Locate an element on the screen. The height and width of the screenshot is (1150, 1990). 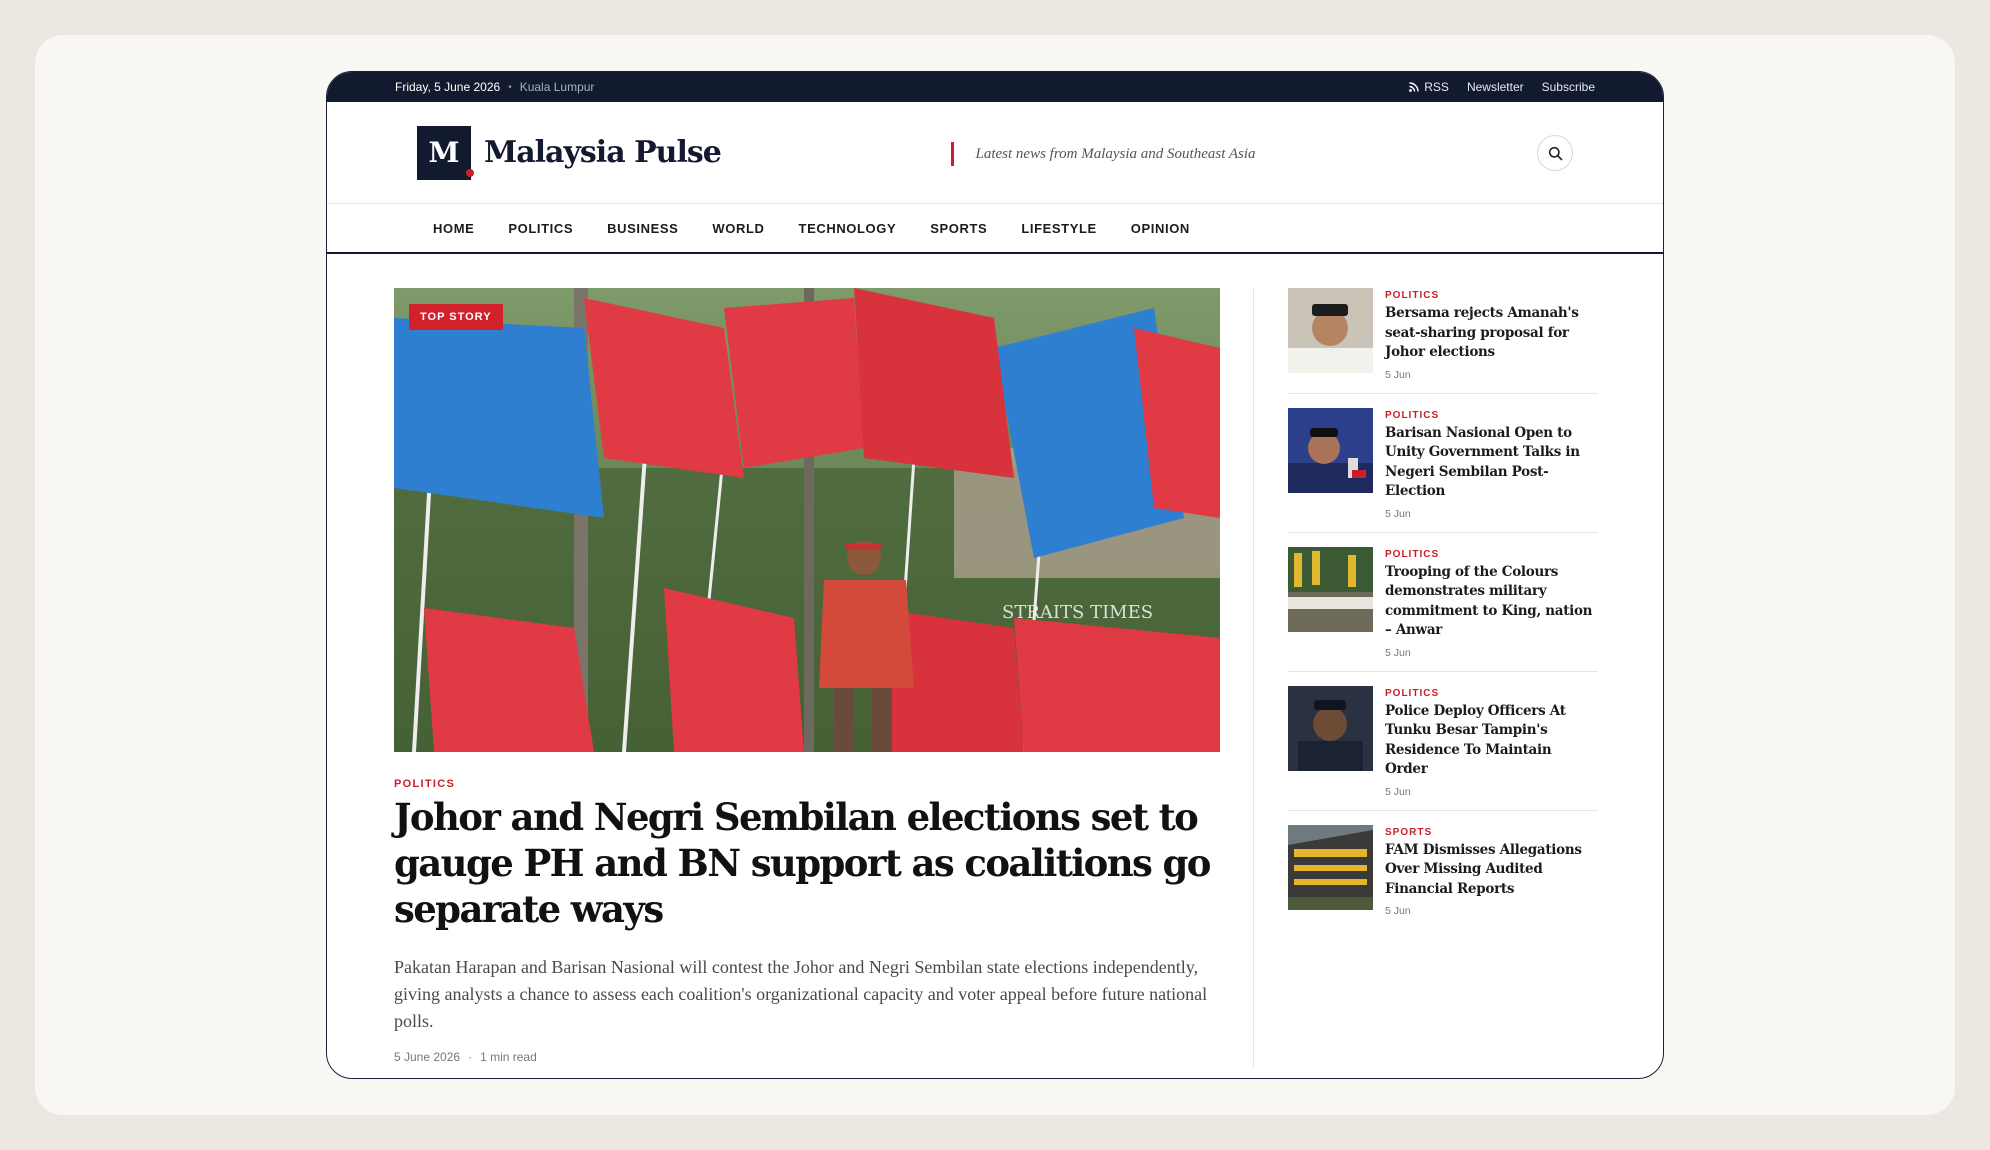
nav-sports: SPORTS is located at coordinates (958, 228).